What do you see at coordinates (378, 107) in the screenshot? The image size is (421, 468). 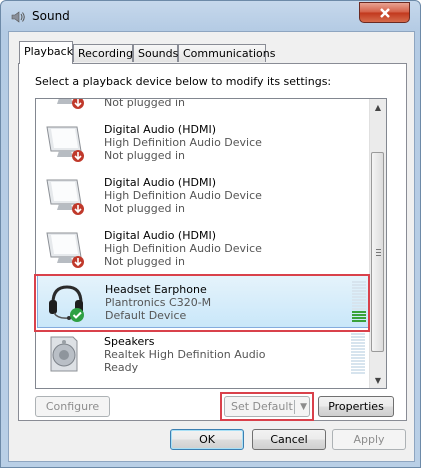 I see `scroll-up-icon: ▲` at bounding box center [378, 107].